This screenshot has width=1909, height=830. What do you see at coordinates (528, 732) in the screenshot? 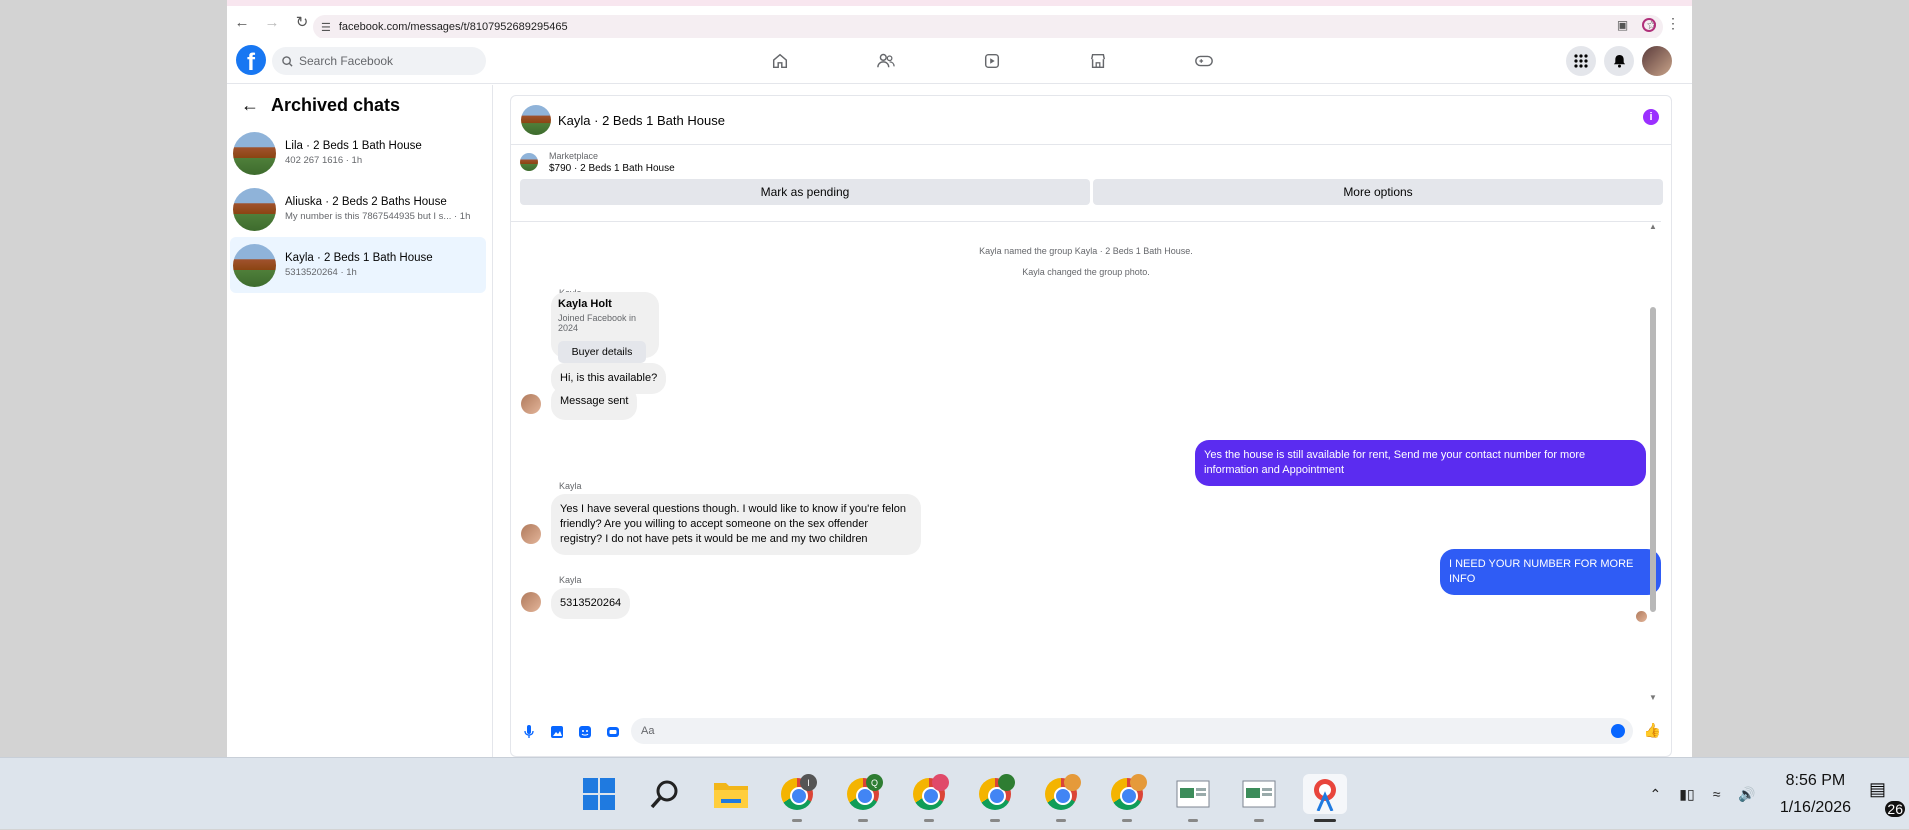
I see `microphone-icon` at bounding box center [528, 732].